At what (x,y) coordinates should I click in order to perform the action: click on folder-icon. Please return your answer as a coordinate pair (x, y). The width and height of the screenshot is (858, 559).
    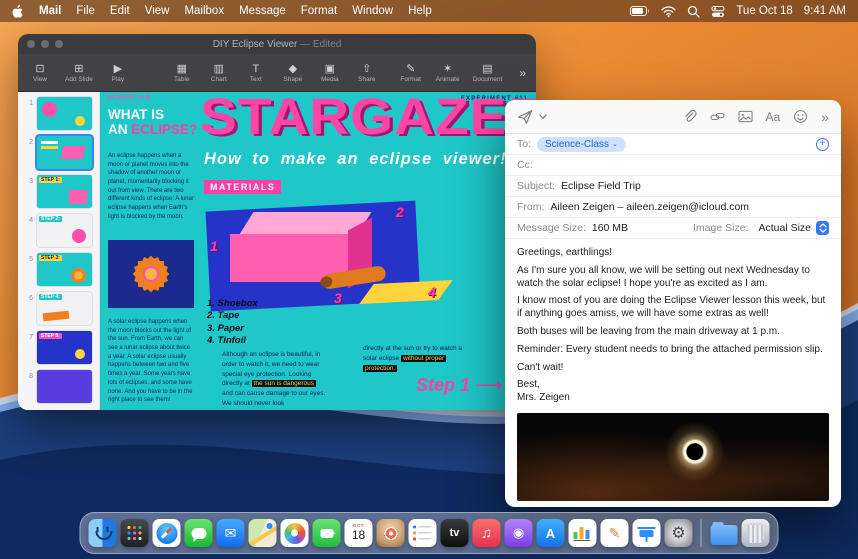
    Looking at the image, I should click on (723, 533).